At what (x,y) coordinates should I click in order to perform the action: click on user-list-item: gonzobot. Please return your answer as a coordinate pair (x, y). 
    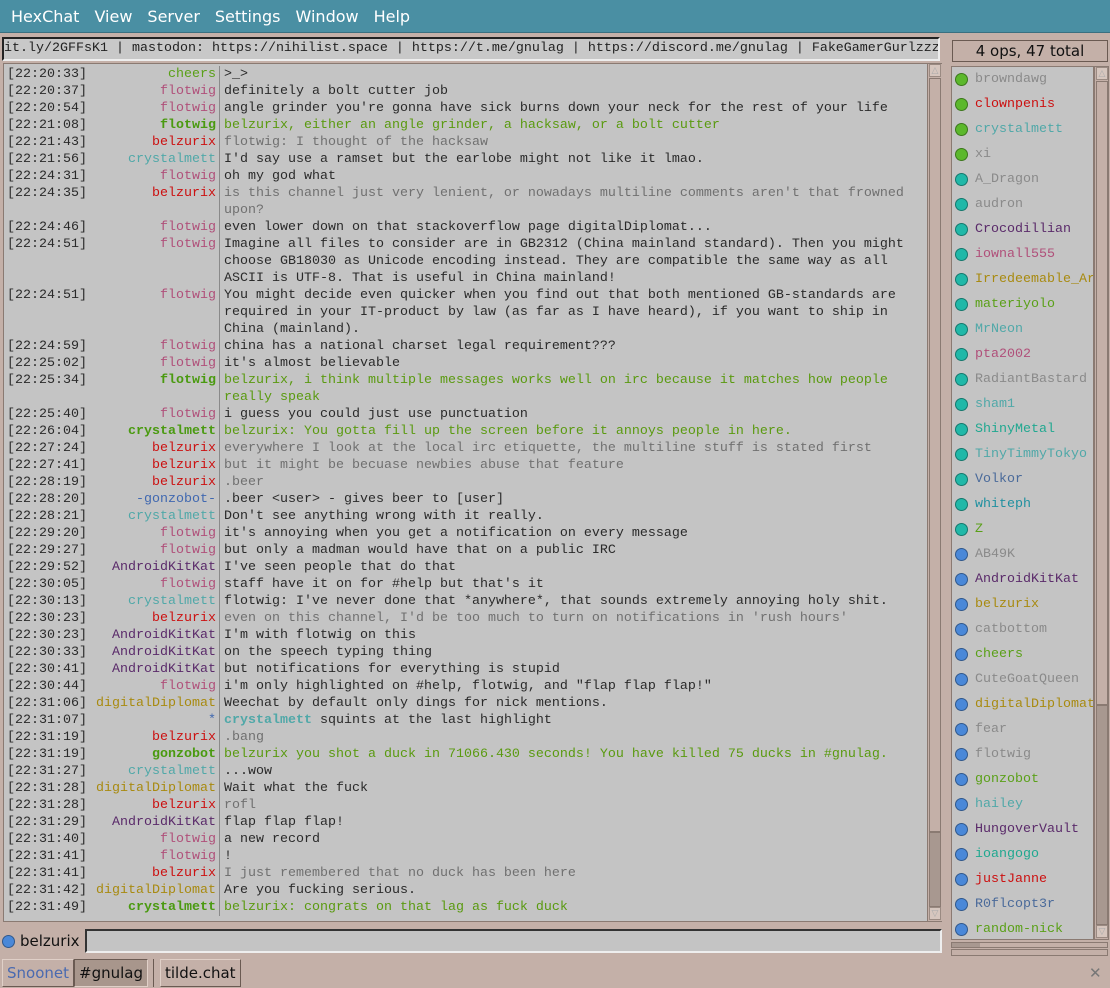
    Looking at the image, I should click on (1022, 779).